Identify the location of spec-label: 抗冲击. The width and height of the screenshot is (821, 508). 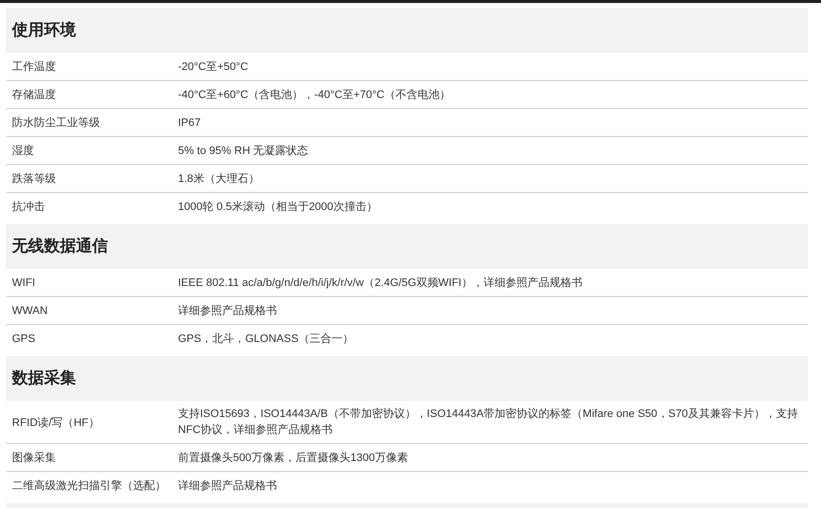
(28, 207).